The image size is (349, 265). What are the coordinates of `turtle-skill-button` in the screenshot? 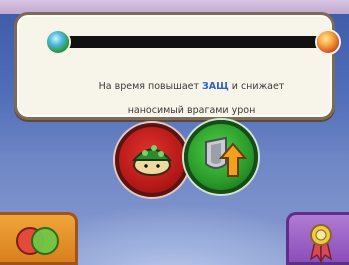 It's located at (152, 160).